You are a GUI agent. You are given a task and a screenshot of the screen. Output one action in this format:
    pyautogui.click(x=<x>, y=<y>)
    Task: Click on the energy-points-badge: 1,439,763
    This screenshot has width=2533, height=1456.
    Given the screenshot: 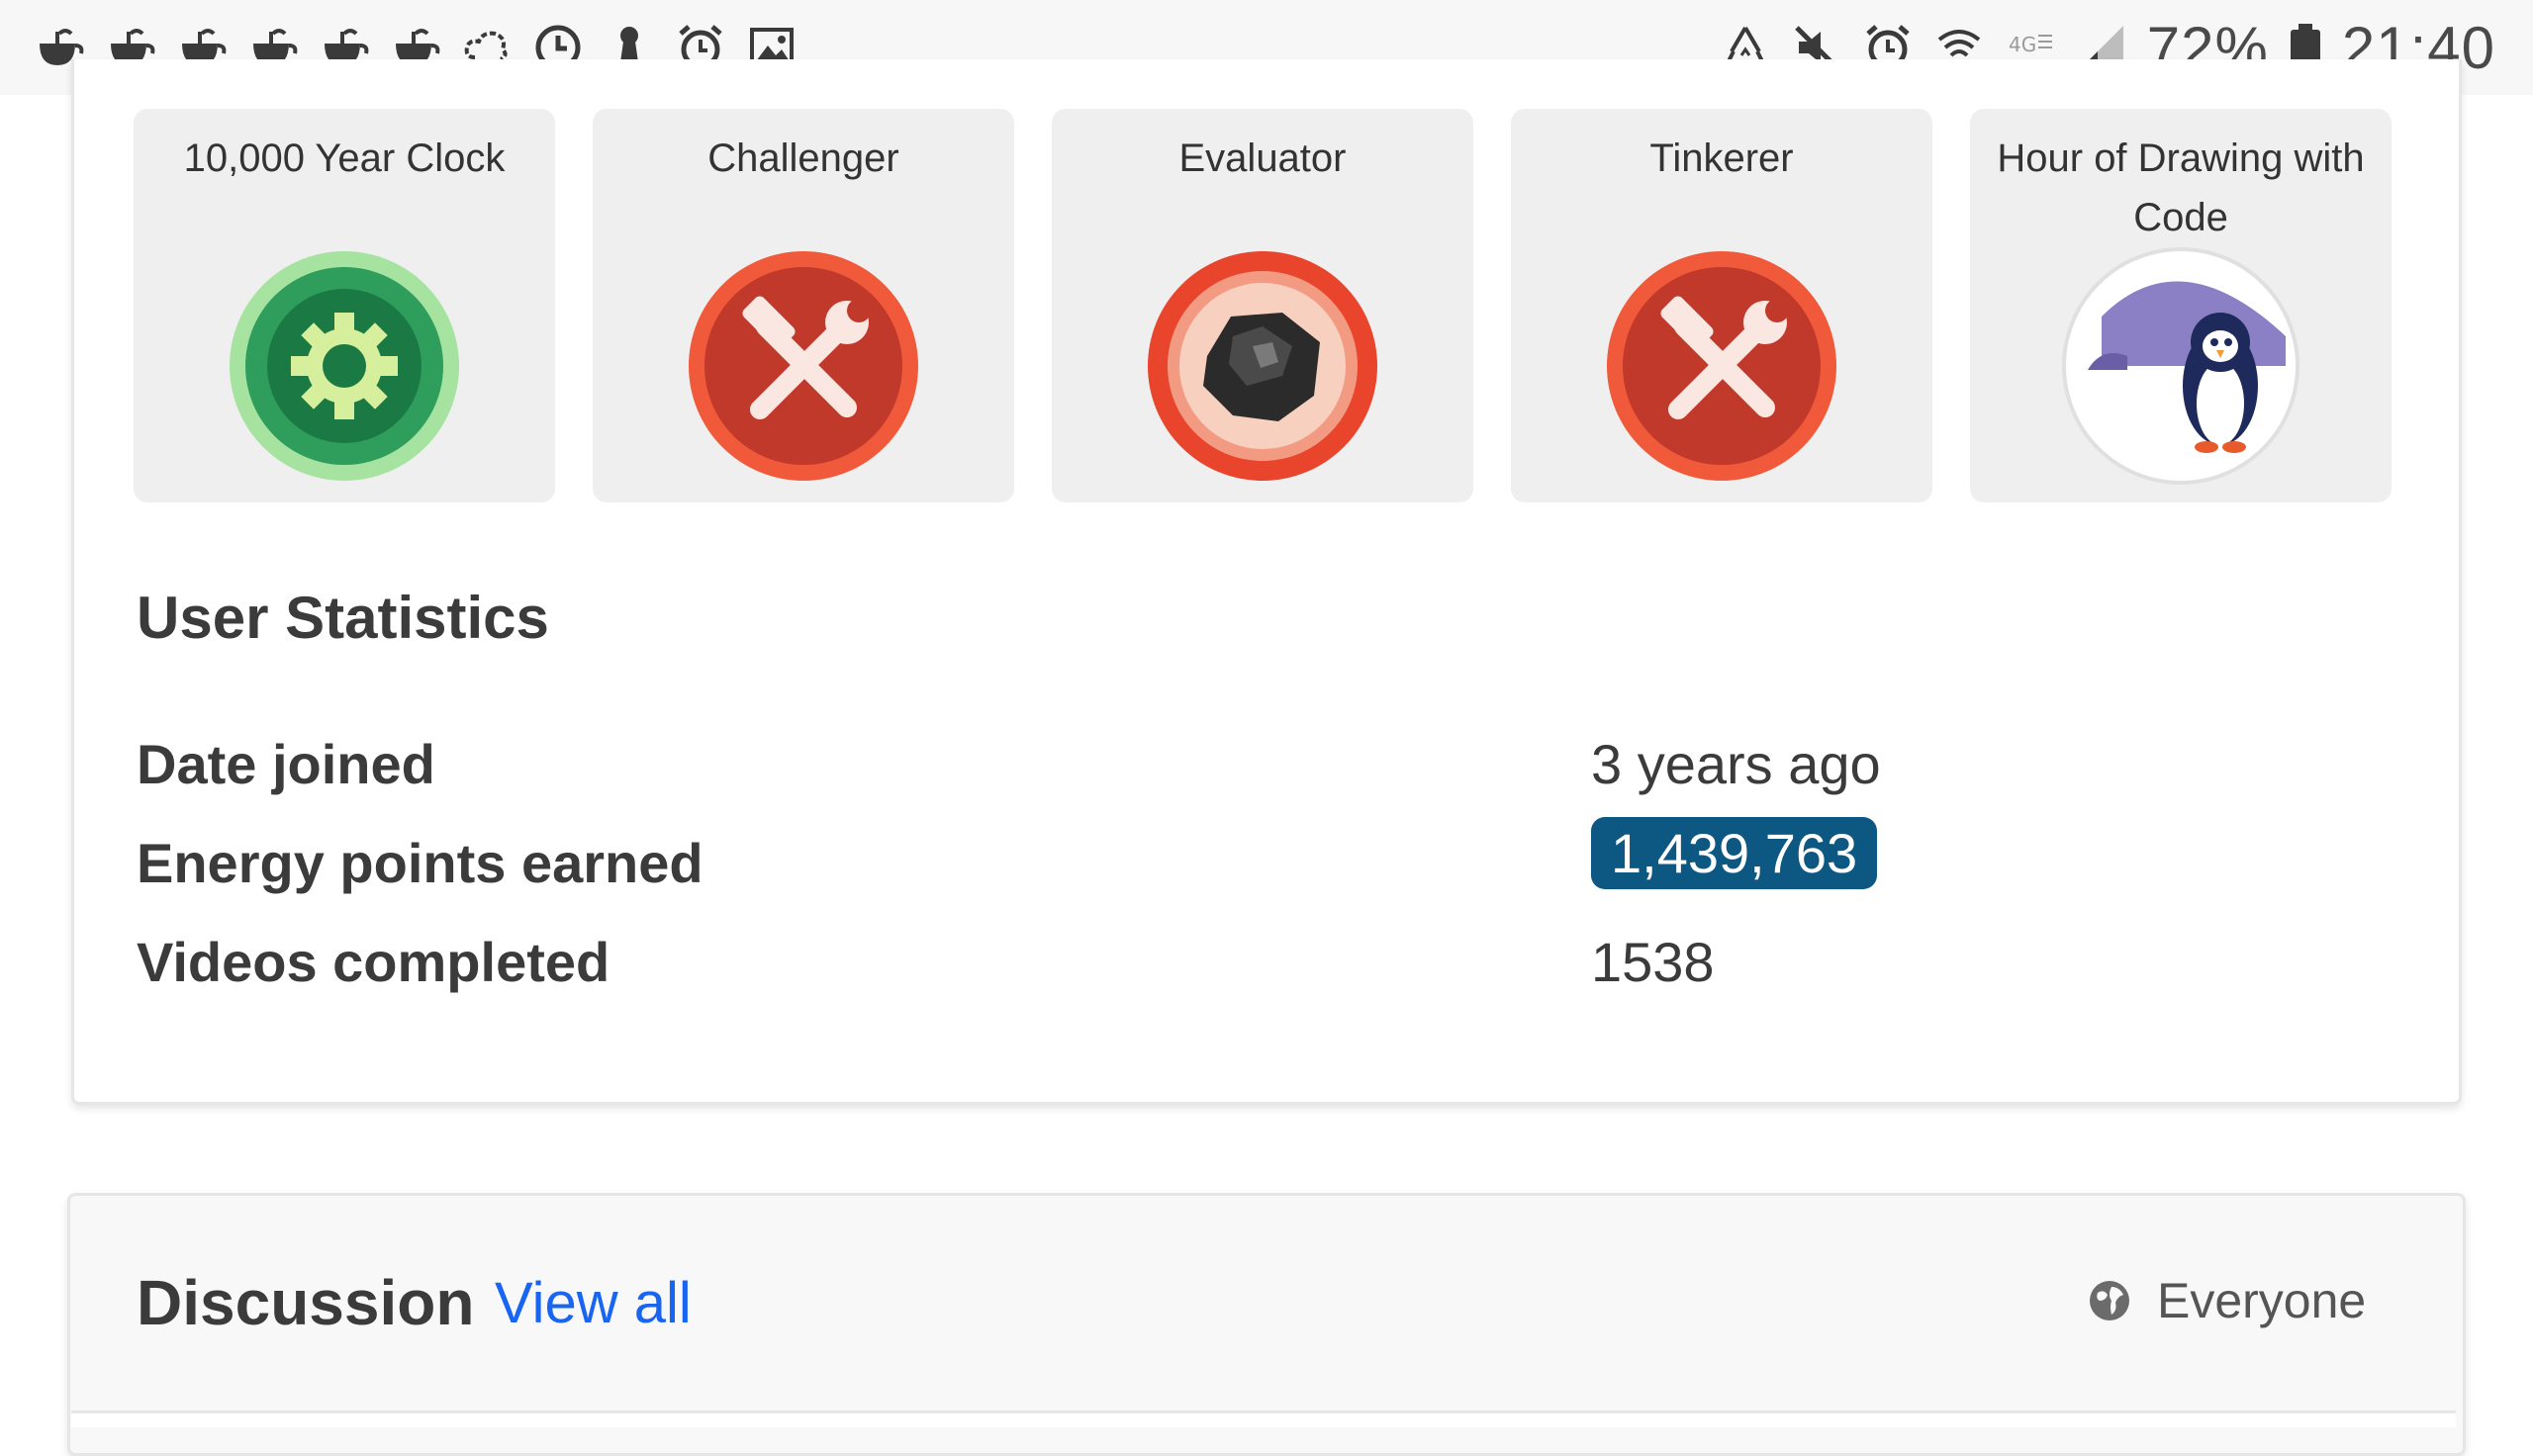 What is the action you would take?
    pyautogui.click(x=1734, y=853)
    